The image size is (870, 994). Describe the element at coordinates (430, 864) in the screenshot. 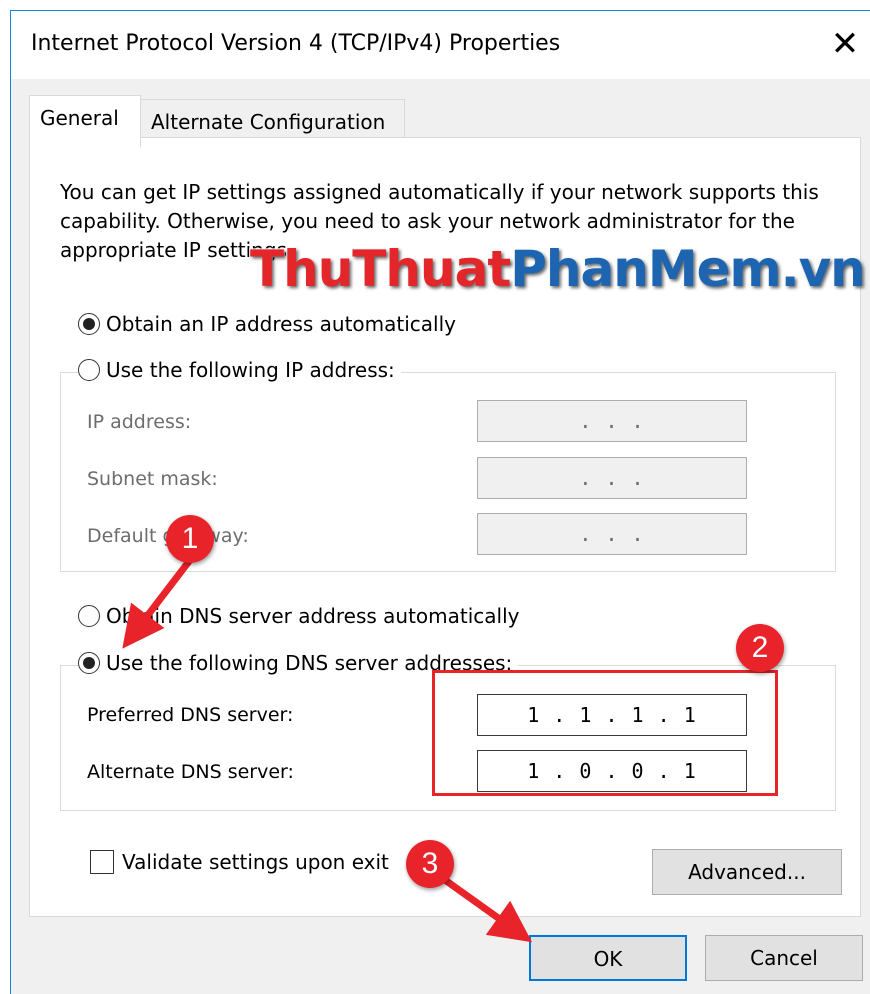

I see `annotation-badge-3: 3` at that location.